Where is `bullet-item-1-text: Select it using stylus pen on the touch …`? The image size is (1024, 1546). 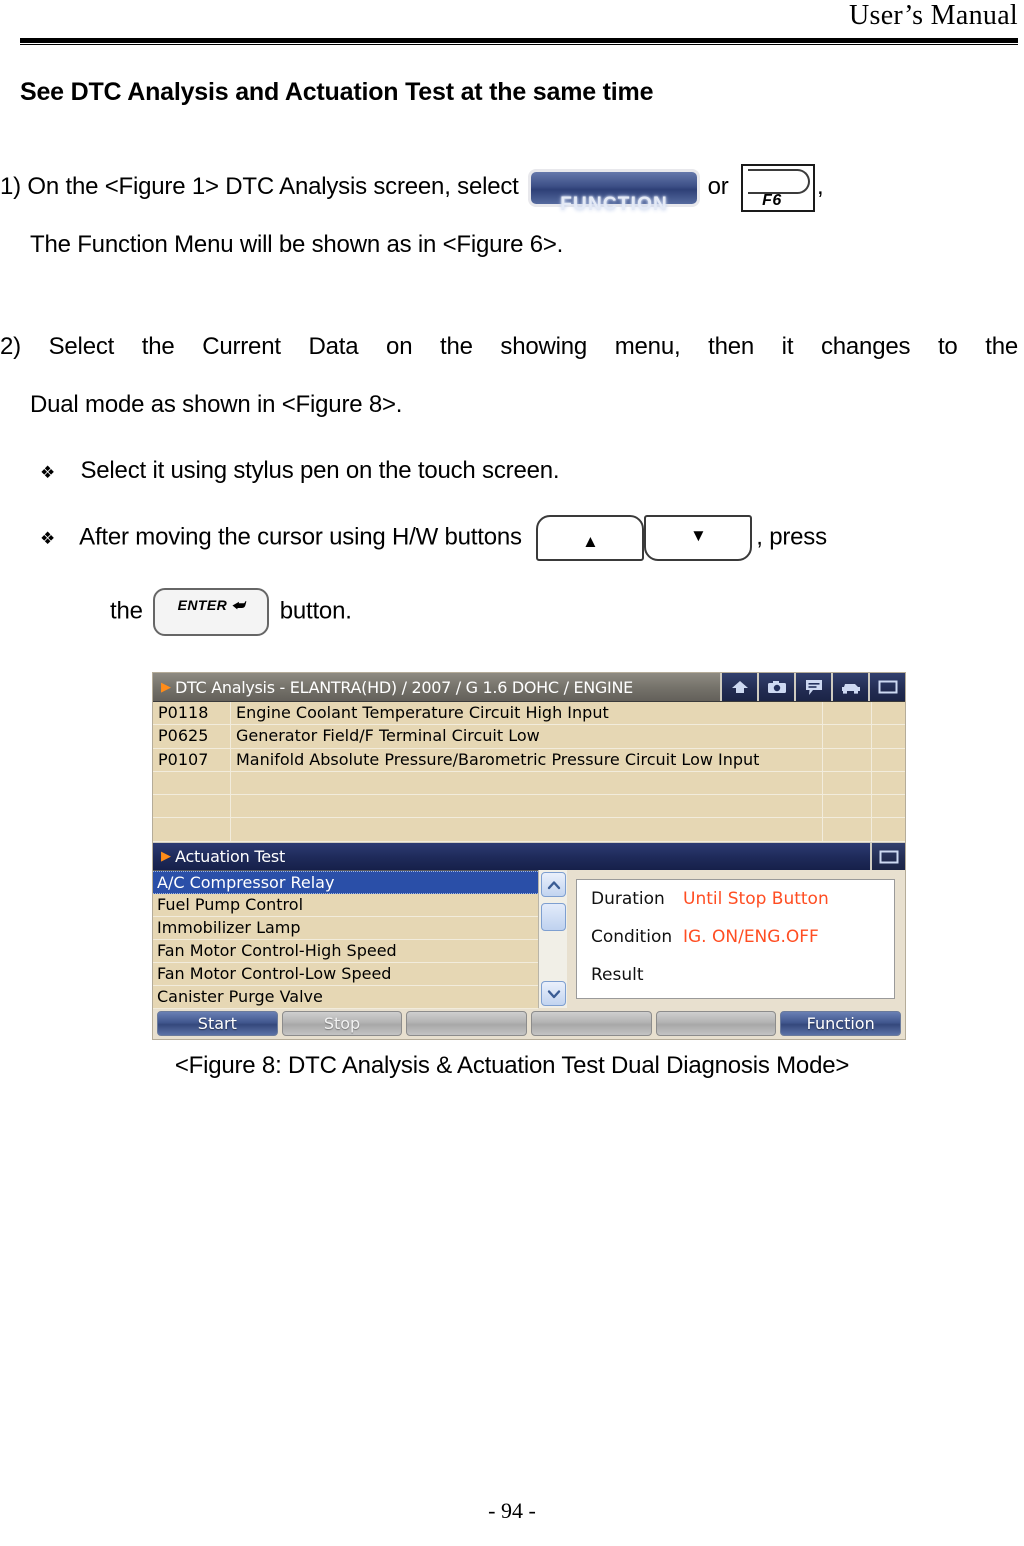 bullet-item-1-text: Select it using stylus pen on the touch … is located at coordinates (320, 470).